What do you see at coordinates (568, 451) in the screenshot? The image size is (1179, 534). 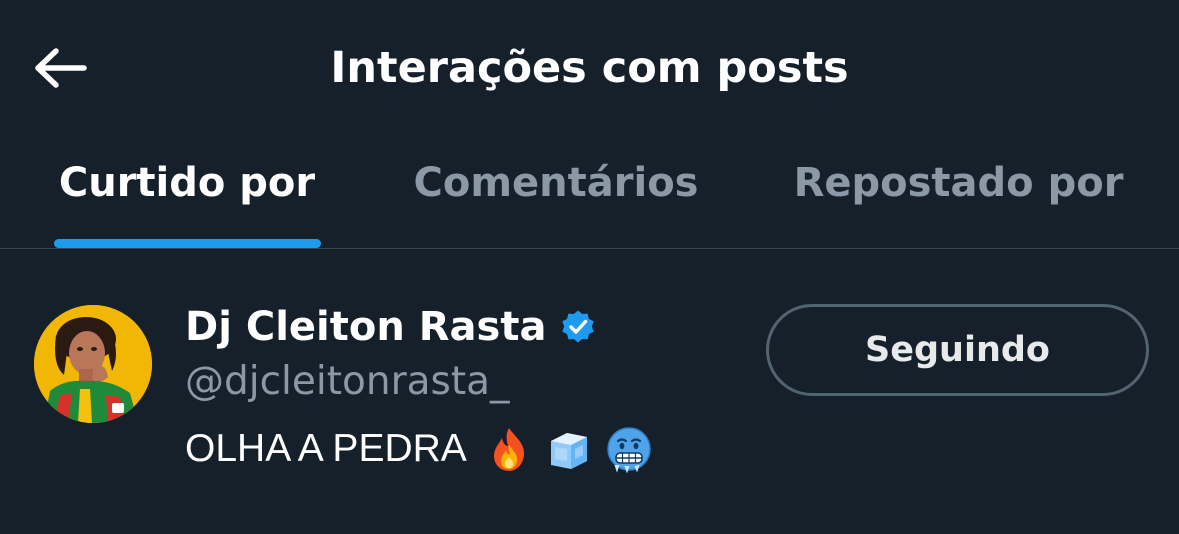 I see `ice-cube-emoji-icon` at bounding box center [568, 451].